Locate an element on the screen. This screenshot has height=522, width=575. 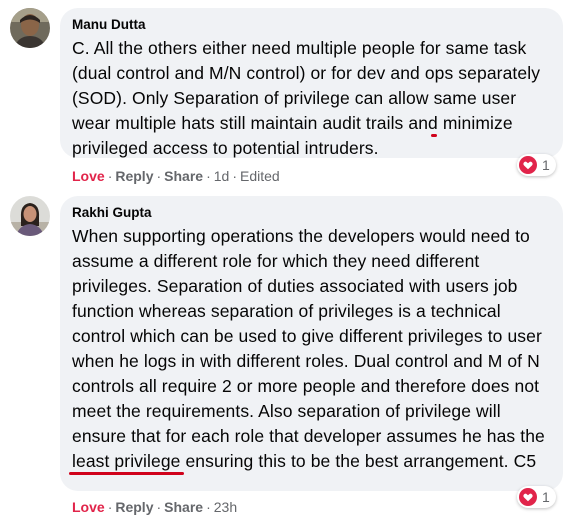
comment-actions: Love · Reply · Share · 1d · Edited is located at coordinates (176, 176).